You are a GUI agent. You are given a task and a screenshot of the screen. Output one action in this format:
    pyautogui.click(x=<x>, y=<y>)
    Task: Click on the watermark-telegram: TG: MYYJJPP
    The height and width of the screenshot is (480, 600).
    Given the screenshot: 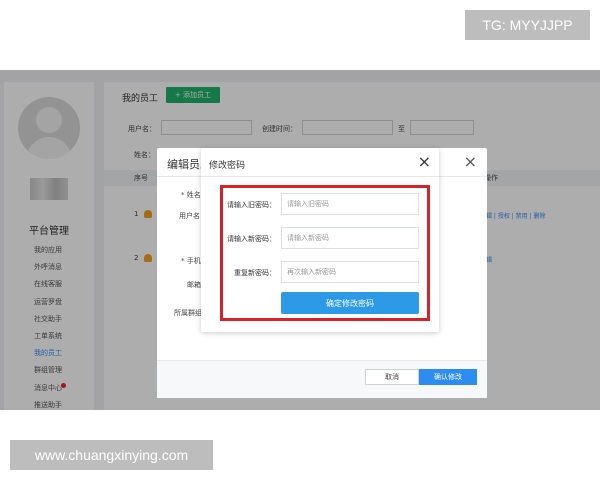 What is the action you would take?
    pyautogui.click(x=527, y=25)
    